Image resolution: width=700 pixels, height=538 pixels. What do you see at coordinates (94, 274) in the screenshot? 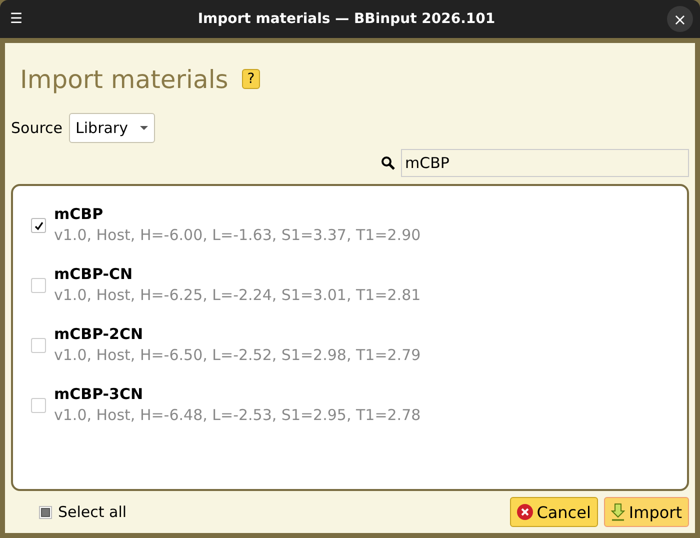
I see `material-name: mCBP-CN` at bounding box center [94, 274].